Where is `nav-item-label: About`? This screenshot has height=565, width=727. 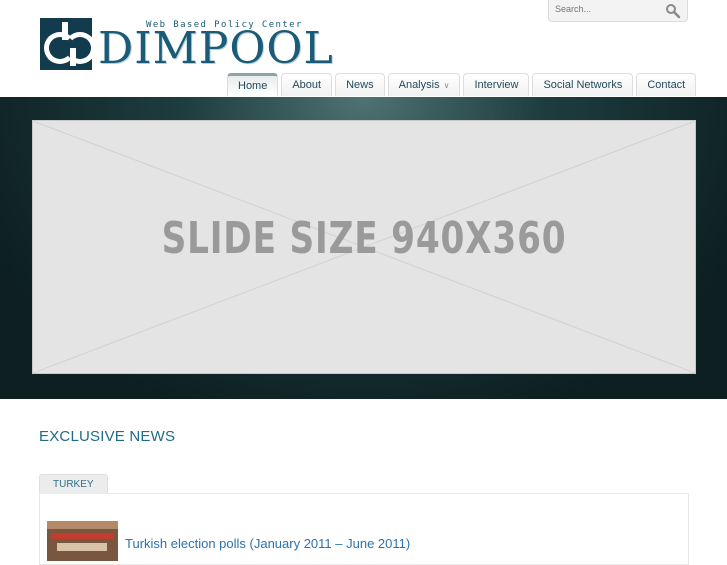
nav-item-label: About is located at coordinates (307, 85).